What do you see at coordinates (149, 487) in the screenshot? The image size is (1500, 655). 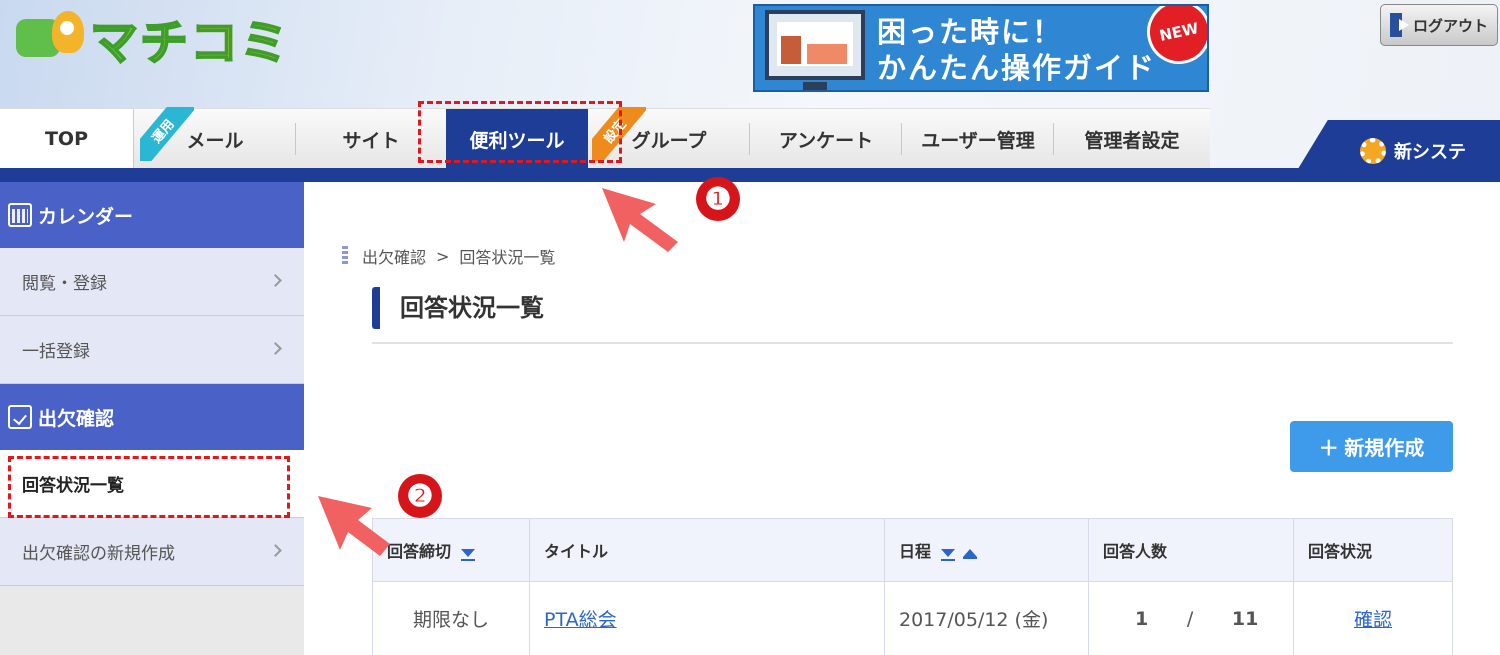 I see `highlight-box-response-list` at bounding box center [149, 487].